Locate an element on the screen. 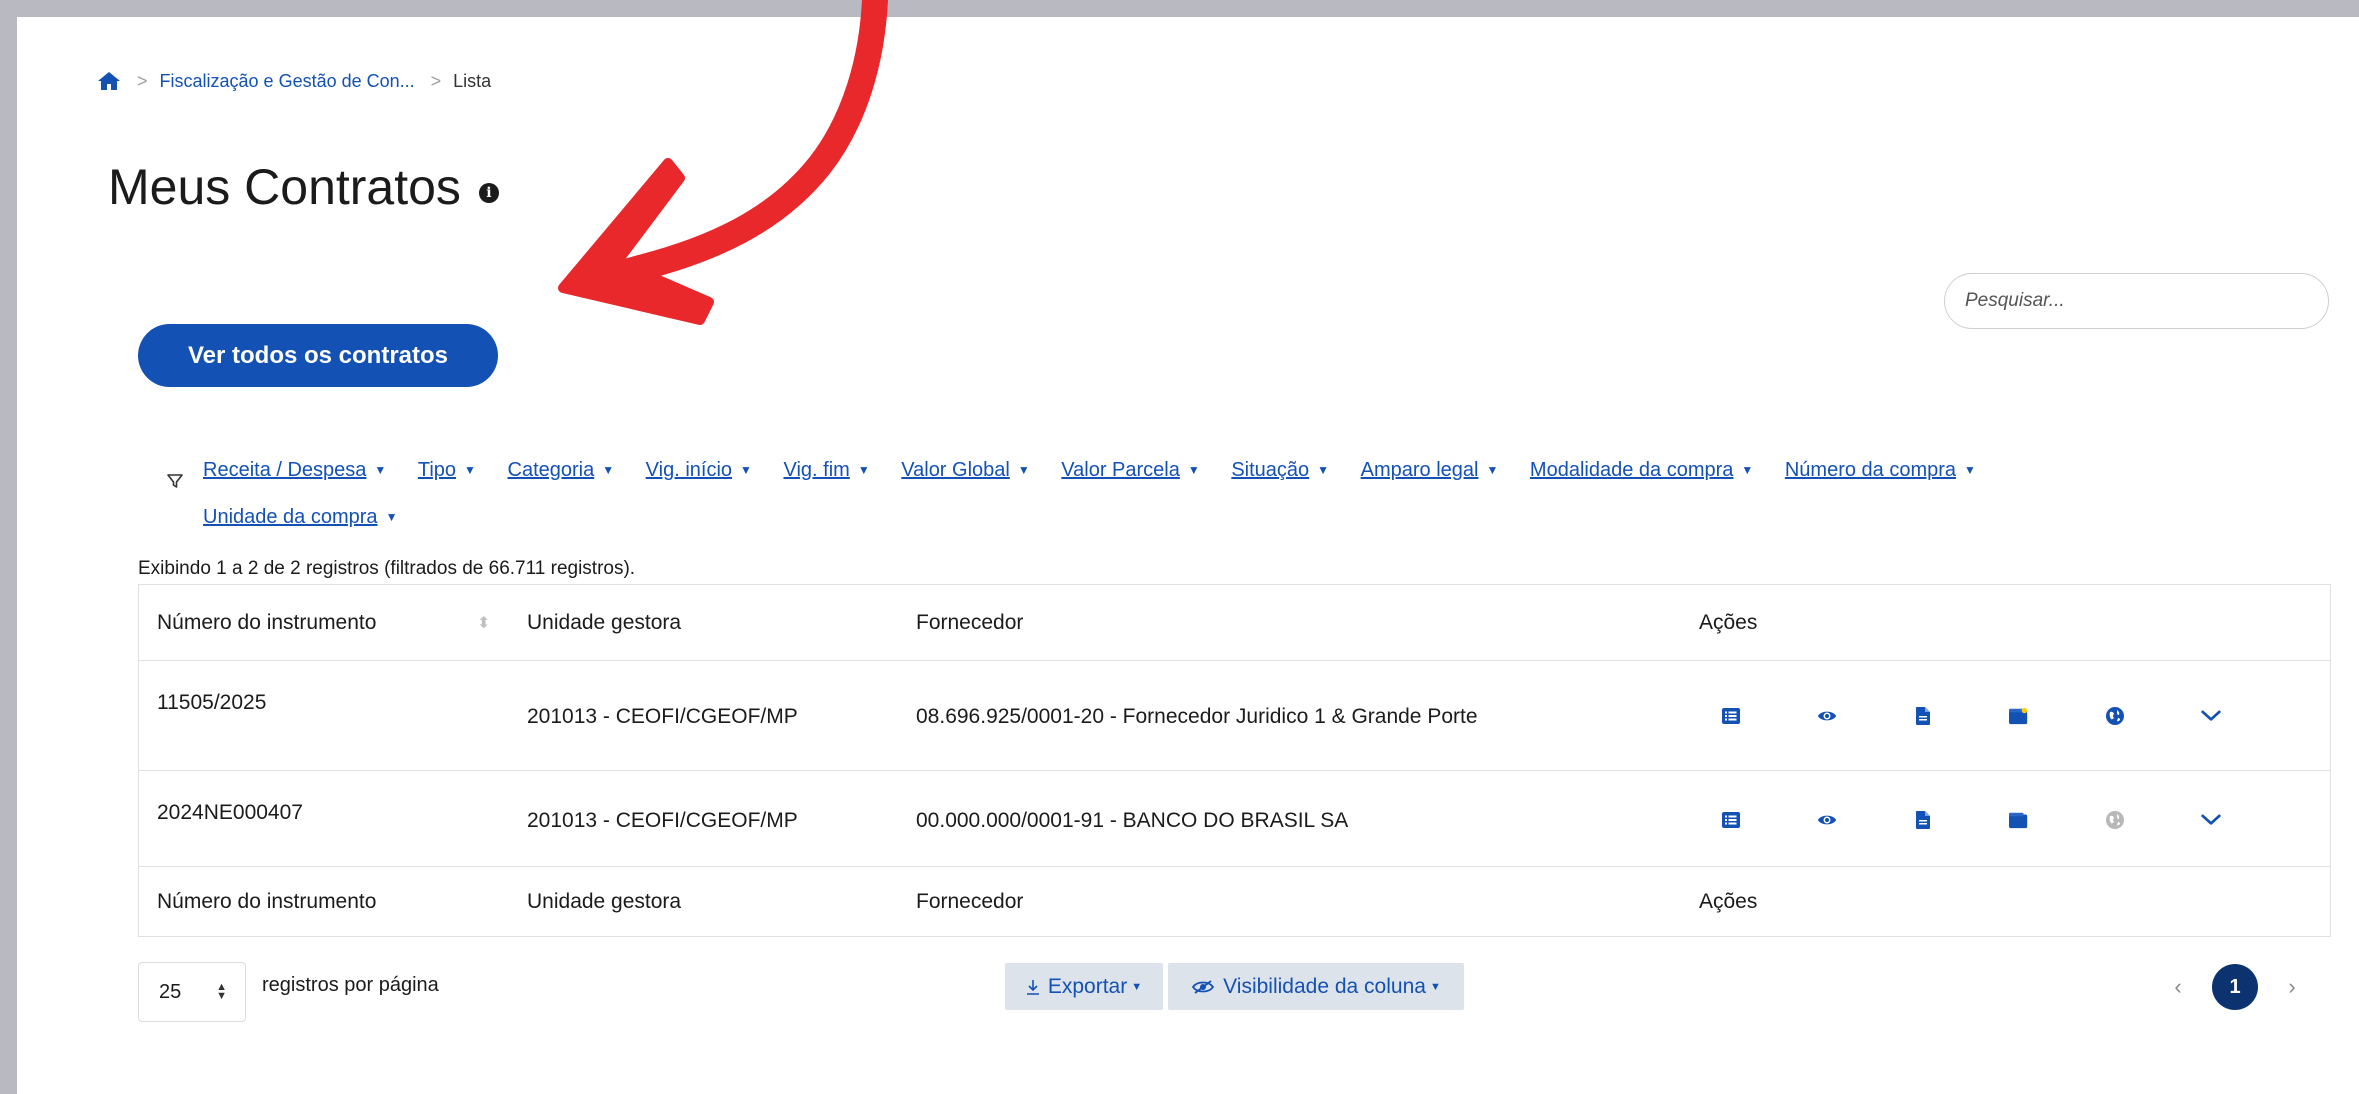  cell-fornecedor: 00.000.000/0001-91 - BANCO DO BRASIL SA is located at coordinates (1132, 820).